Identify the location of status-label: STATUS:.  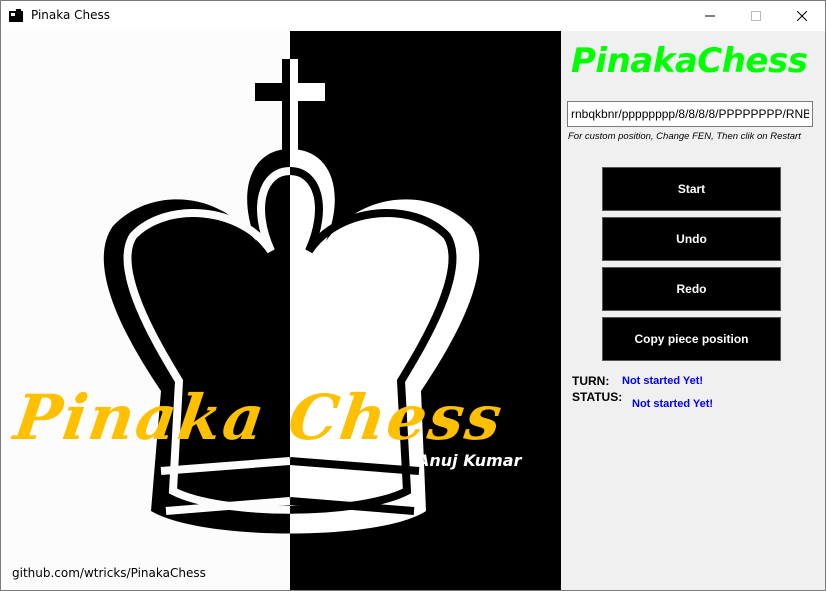
(597, 397).